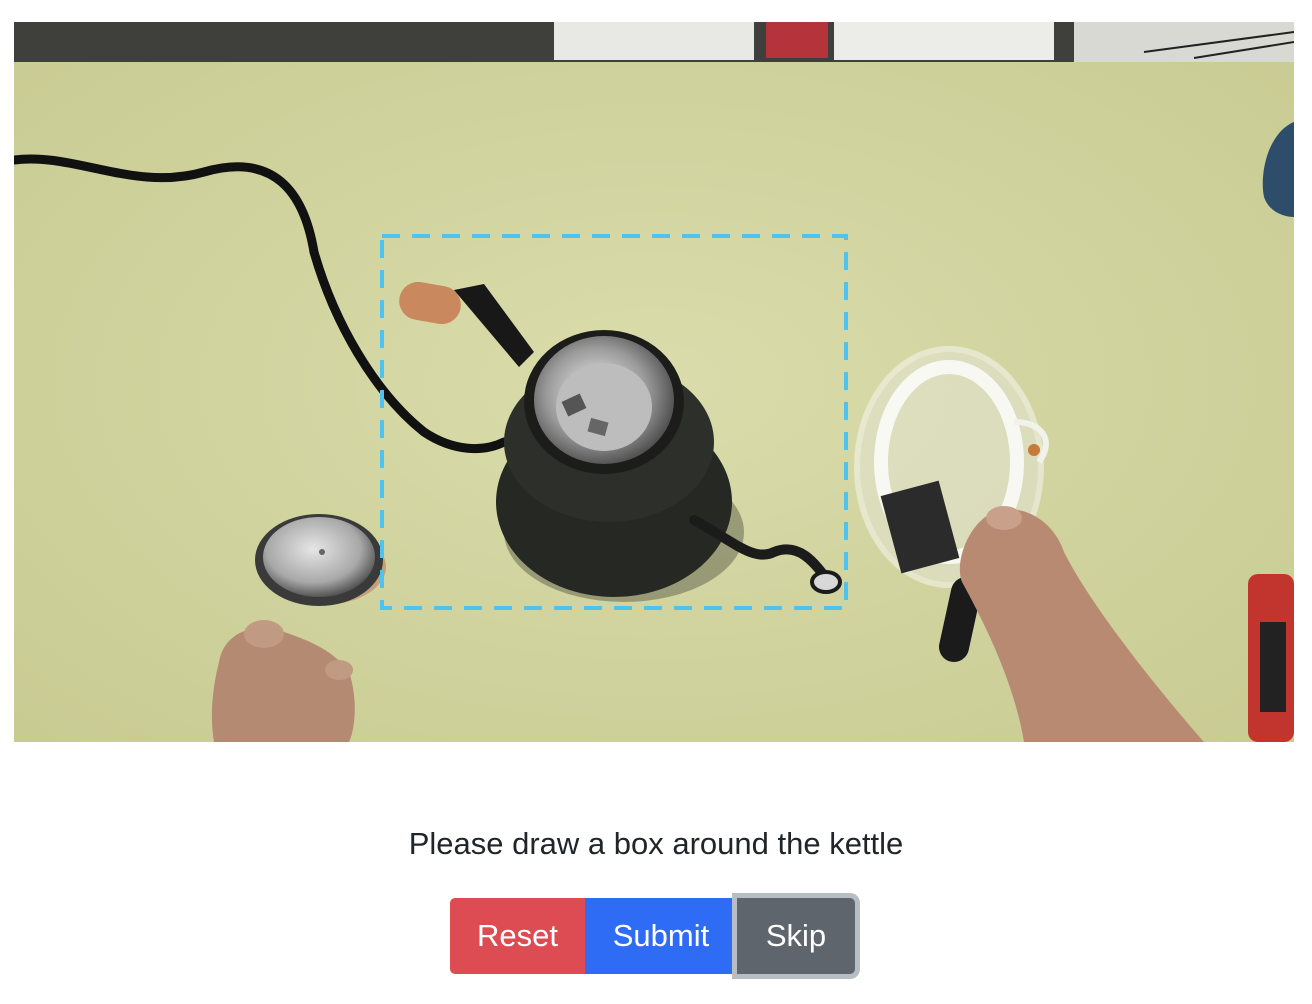  Describe the element at coordinates (1271, 658) in the screenshot. I see `thermometer-icon` at that location.